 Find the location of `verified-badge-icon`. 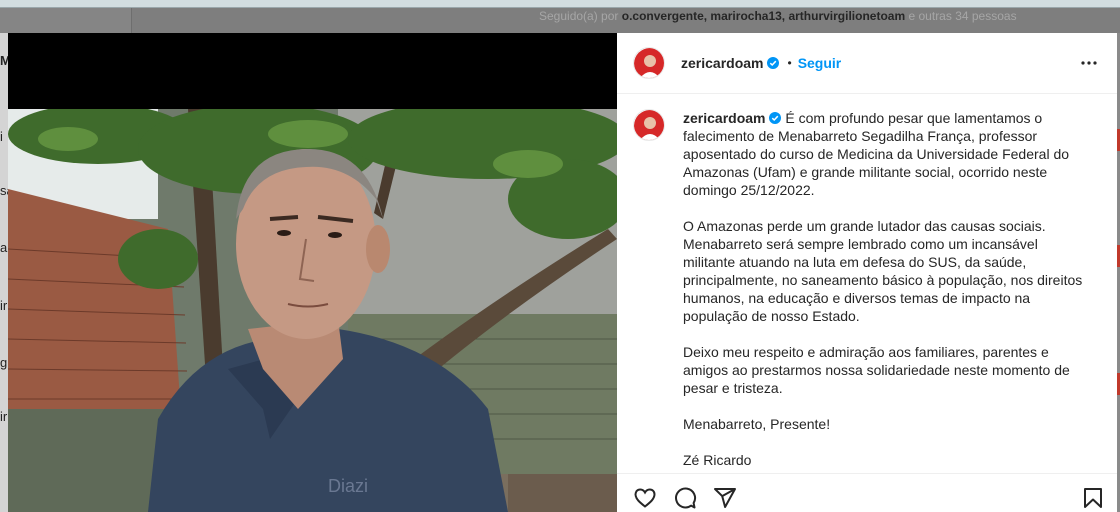

verified-badge-icon is located at coordinates (773, 63).